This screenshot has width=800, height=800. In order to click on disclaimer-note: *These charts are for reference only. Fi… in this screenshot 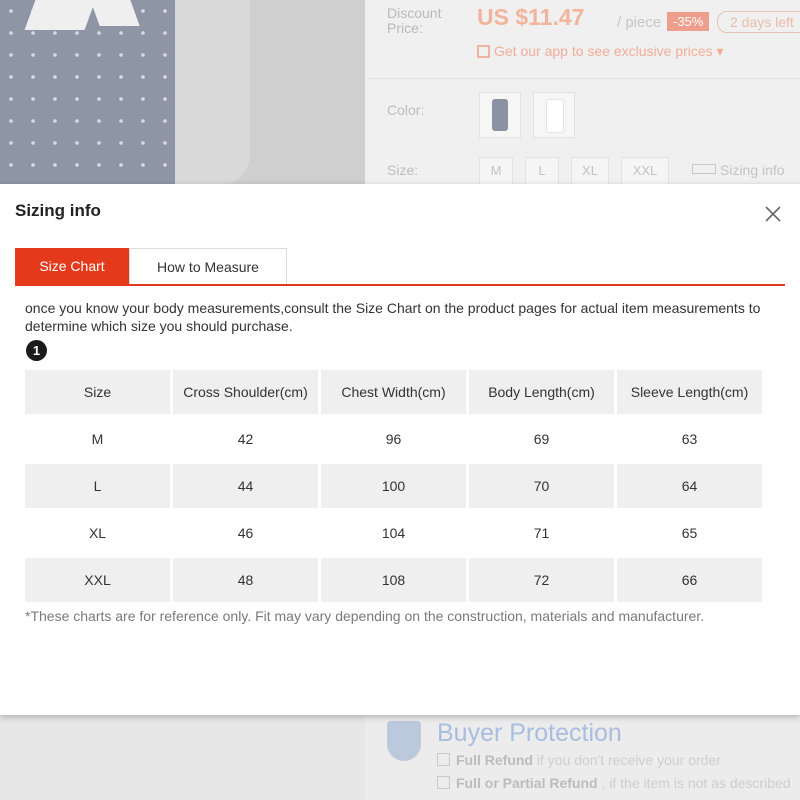, I will do `click(365, 616)`.